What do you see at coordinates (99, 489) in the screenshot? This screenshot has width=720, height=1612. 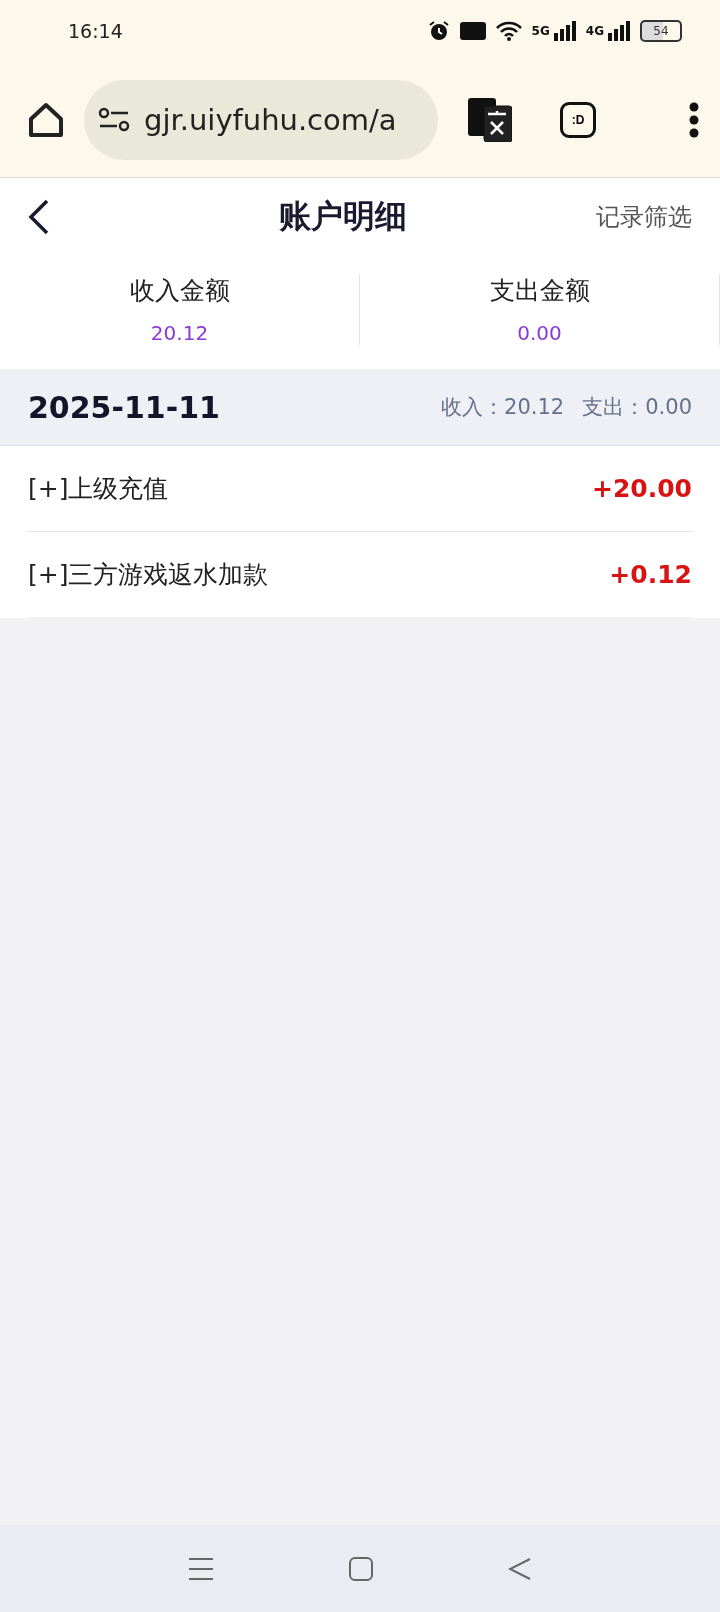 I see `record-name: [+]上级充值` at bounding box center [99, 489].